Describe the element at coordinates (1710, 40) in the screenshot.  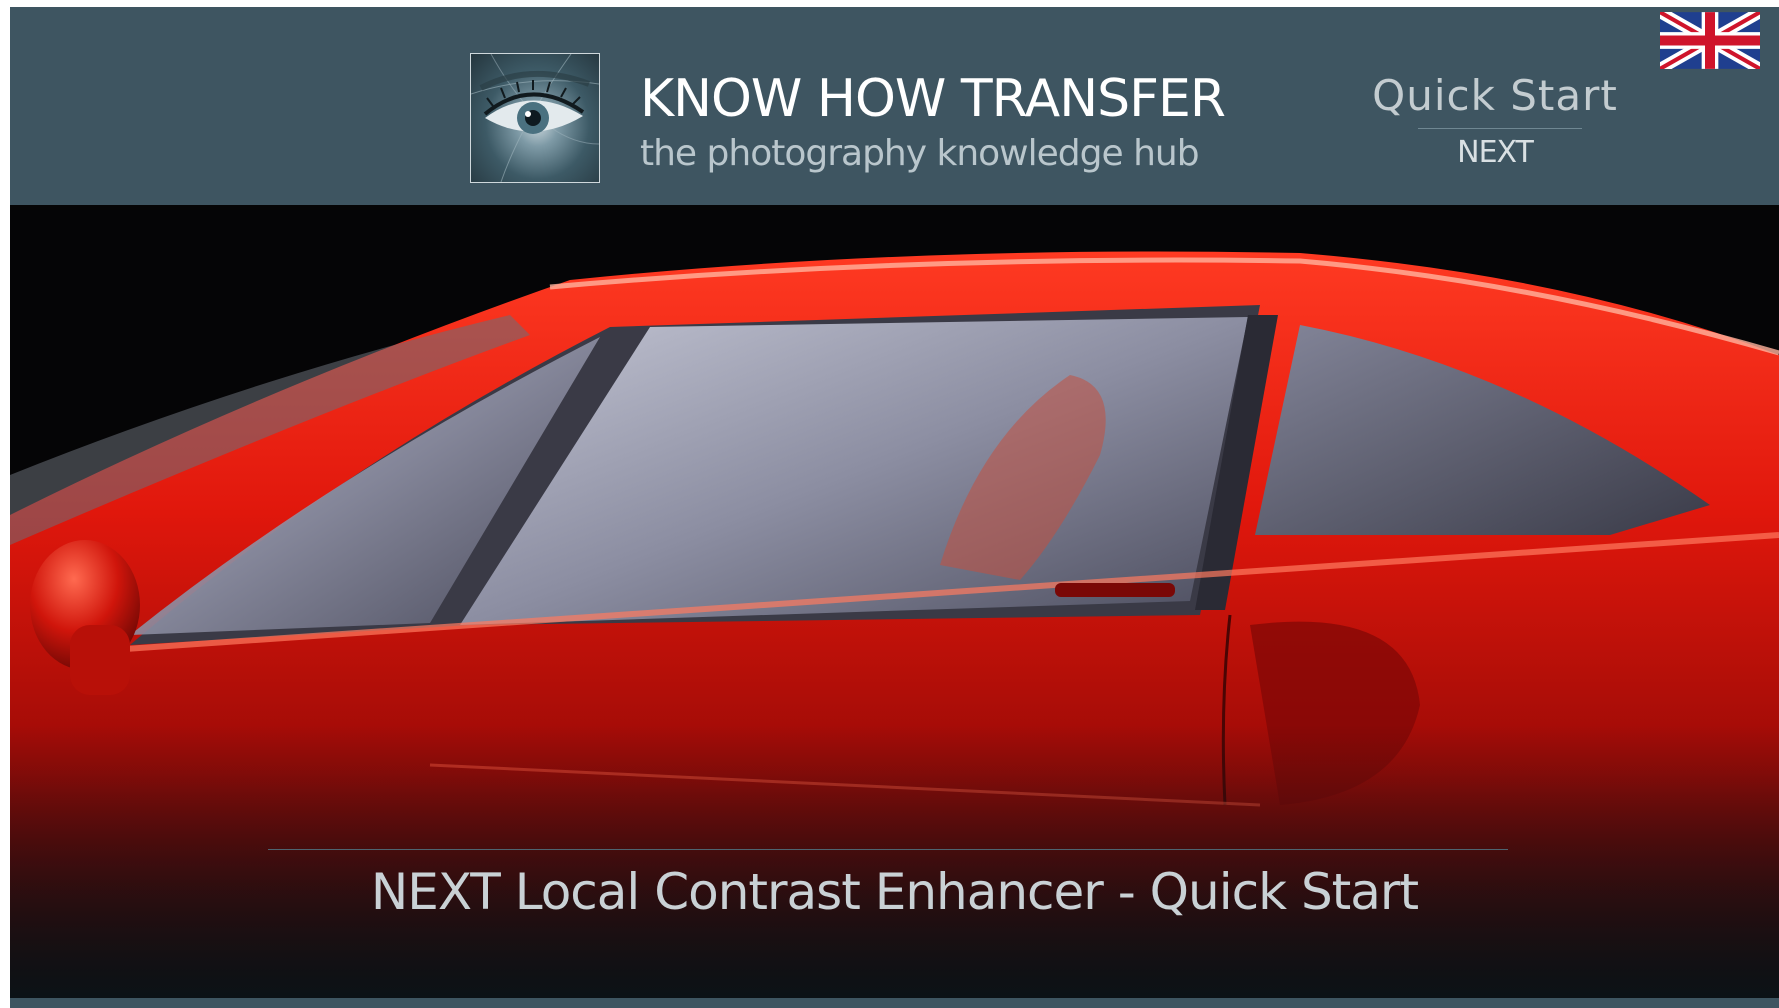
I see `uk-flag-icon` at that location.